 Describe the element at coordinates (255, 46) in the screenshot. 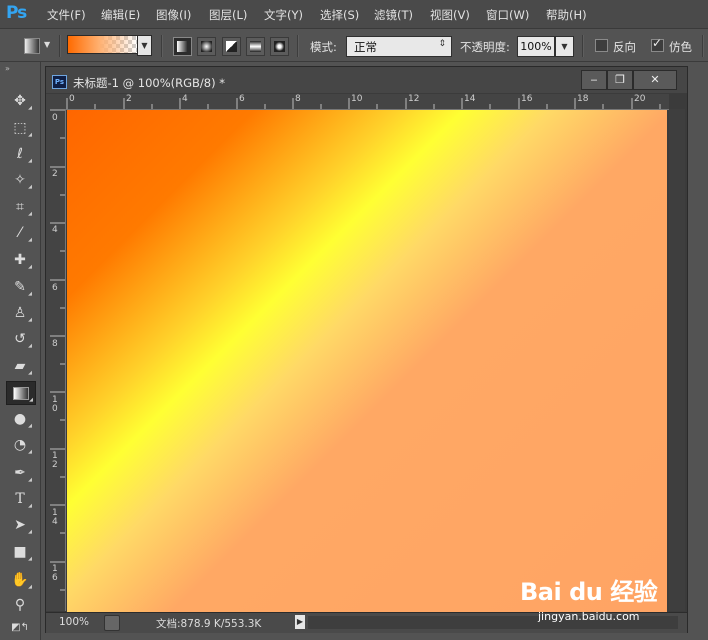

I see `reflected-gradient-icon` at that location.